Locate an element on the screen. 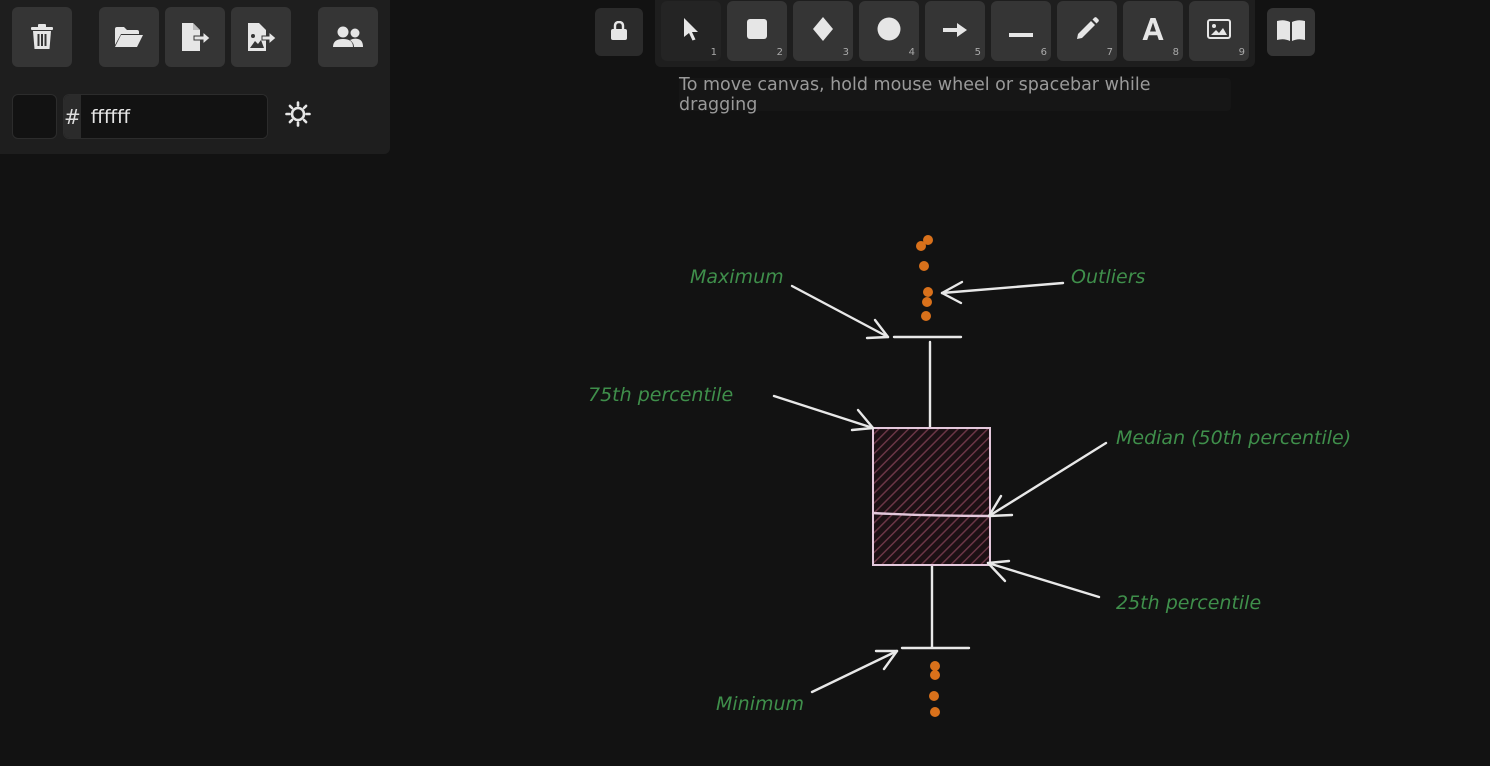 Image resolution: width=1490 pixels, height=766 pixels. arrow-median is located at coordinates (1047, 479).